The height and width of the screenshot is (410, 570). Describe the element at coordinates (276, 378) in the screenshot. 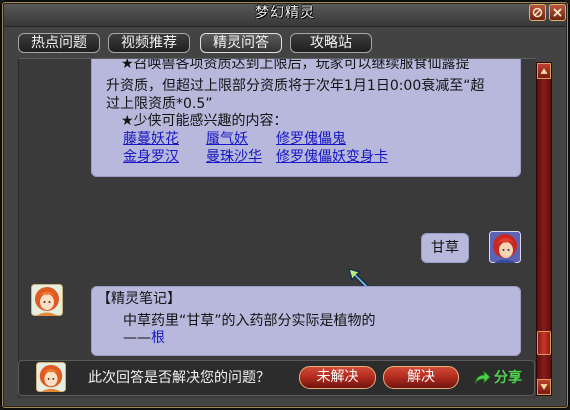

I see `feedback-bar: 此次回答是否解决您的问题？ 未解决 解决 分享` at that location.